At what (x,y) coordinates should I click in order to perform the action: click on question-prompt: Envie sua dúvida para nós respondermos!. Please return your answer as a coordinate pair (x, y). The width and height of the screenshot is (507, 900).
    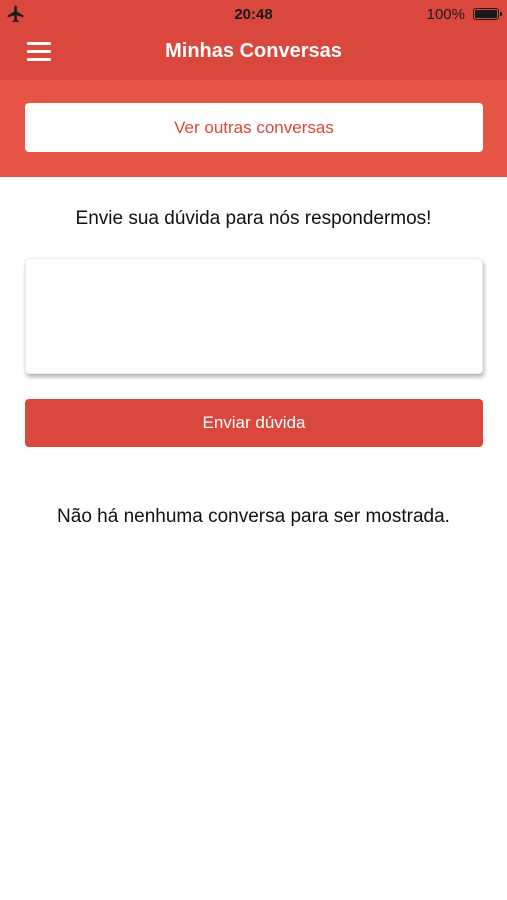
    Looking at the image, I should click on (253, 218).